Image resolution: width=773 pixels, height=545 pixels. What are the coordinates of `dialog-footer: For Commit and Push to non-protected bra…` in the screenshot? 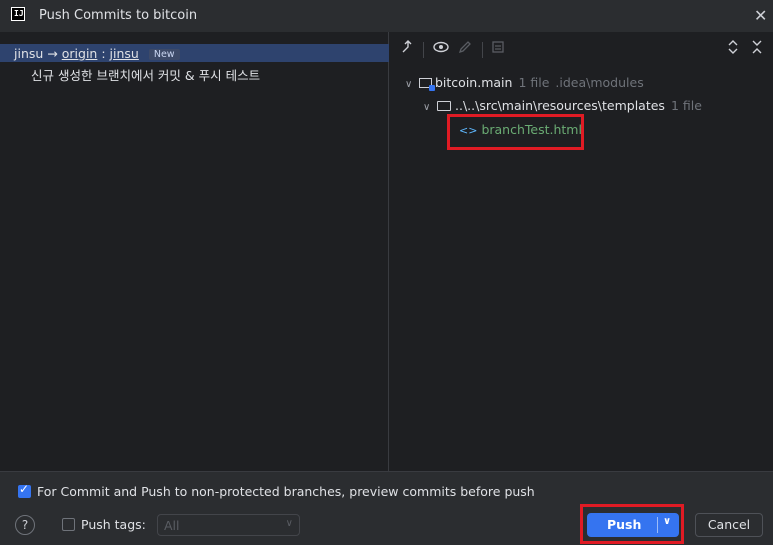 It's located at (386, 508).